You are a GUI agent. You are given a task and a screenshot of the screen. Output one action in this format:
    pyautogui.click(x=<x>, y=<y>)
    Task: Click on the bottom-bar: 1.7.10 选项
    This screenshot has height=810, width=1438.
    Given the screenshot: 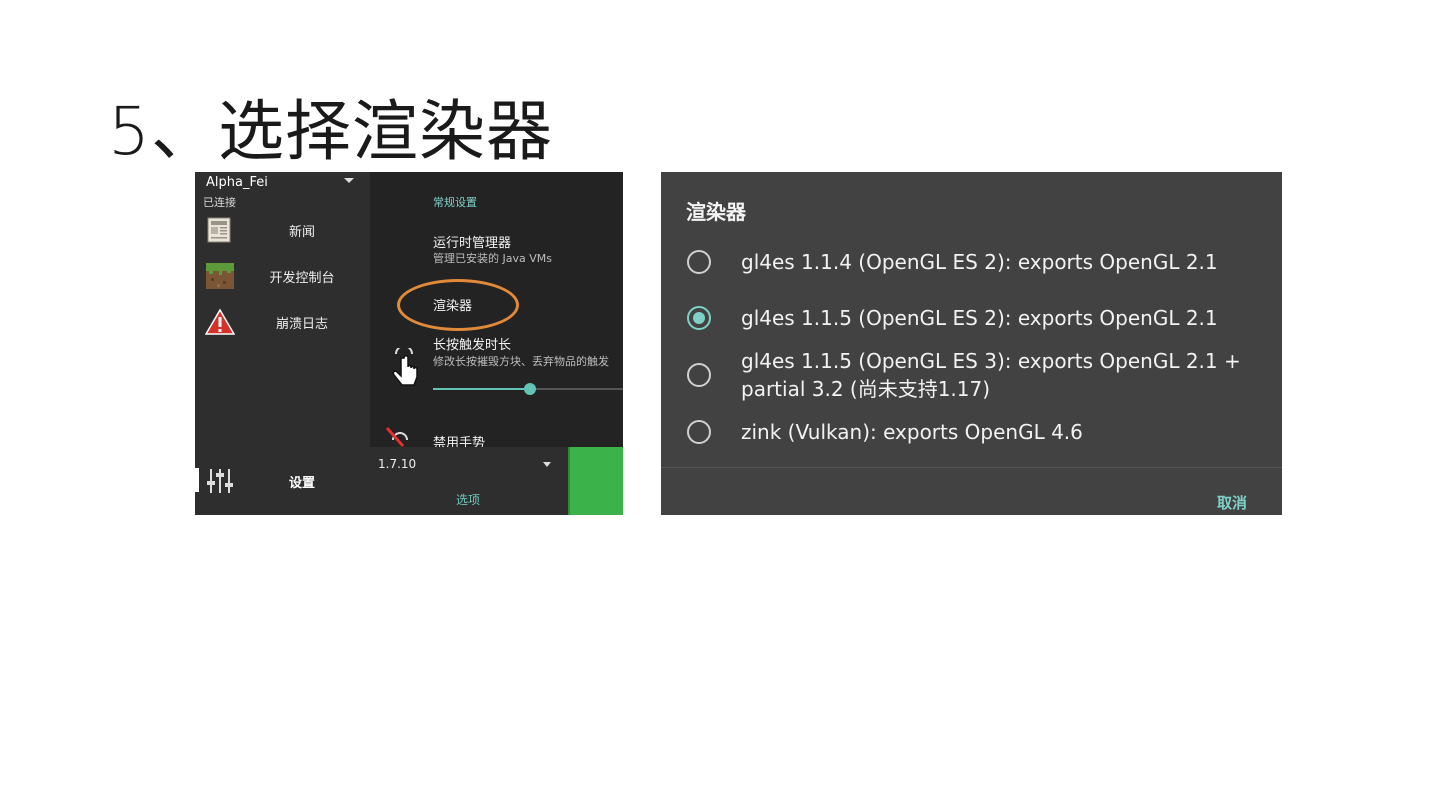 What is the action you would take?
    pyautogui.click(x=496, y=481)
    